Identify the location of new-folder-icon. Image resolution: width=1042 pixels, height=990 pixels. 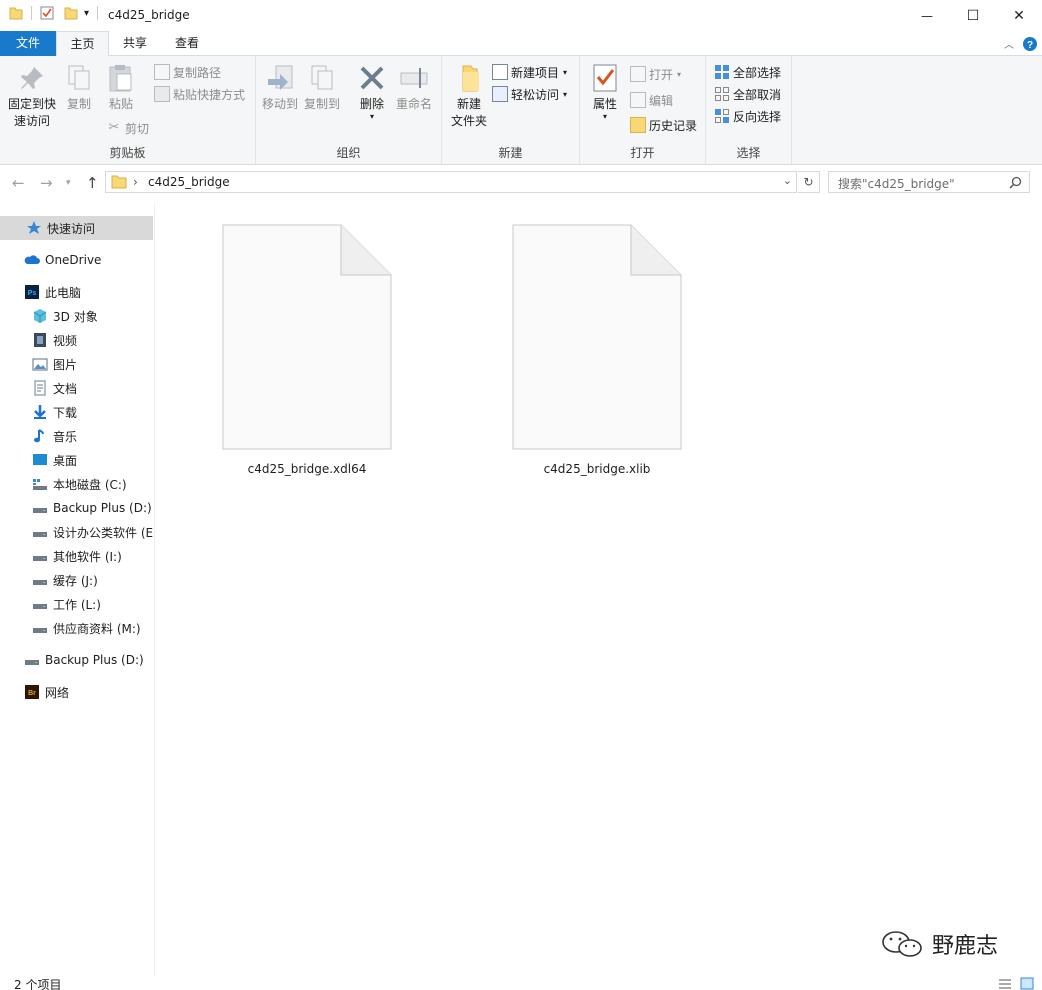
(71, 13).